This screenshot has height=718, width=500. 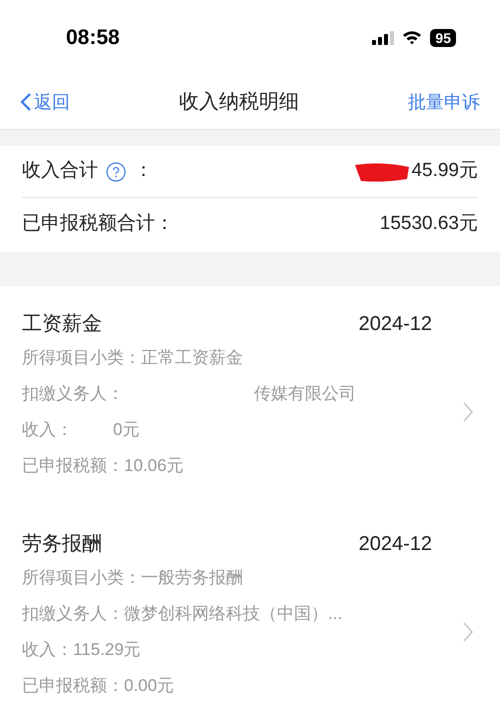 I want to click on field-value: 正常工资薪金, so click(x=192, y=358).